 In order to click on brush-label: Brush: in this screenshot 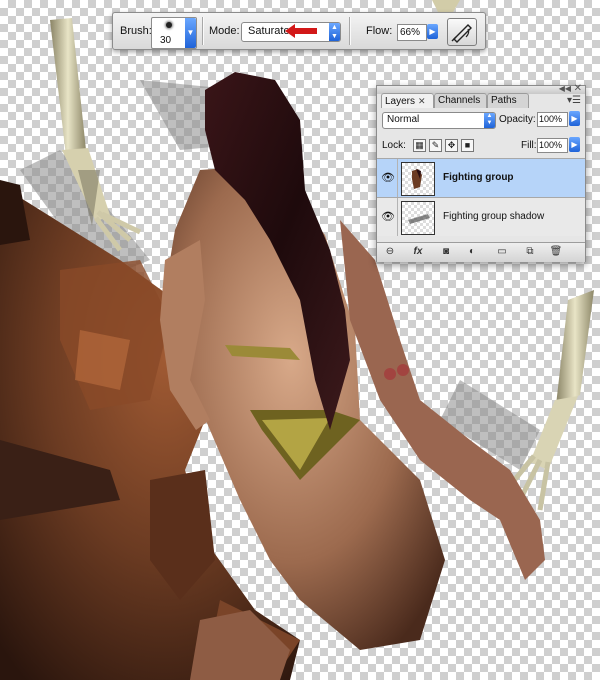, I will do `click(136, 31)`.